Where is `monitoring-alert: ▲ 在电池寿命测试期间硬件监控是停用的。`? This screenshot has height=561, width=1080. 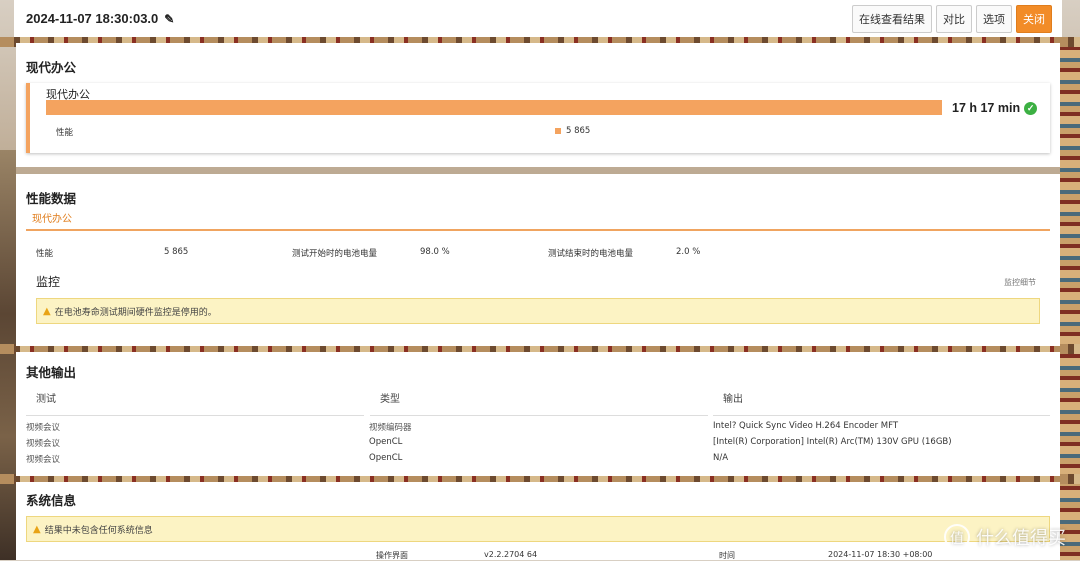
monitoring-alert: ▲ 在电池寿命测试期间硬件监控是停用的。 is located at coordinates (538, 311).